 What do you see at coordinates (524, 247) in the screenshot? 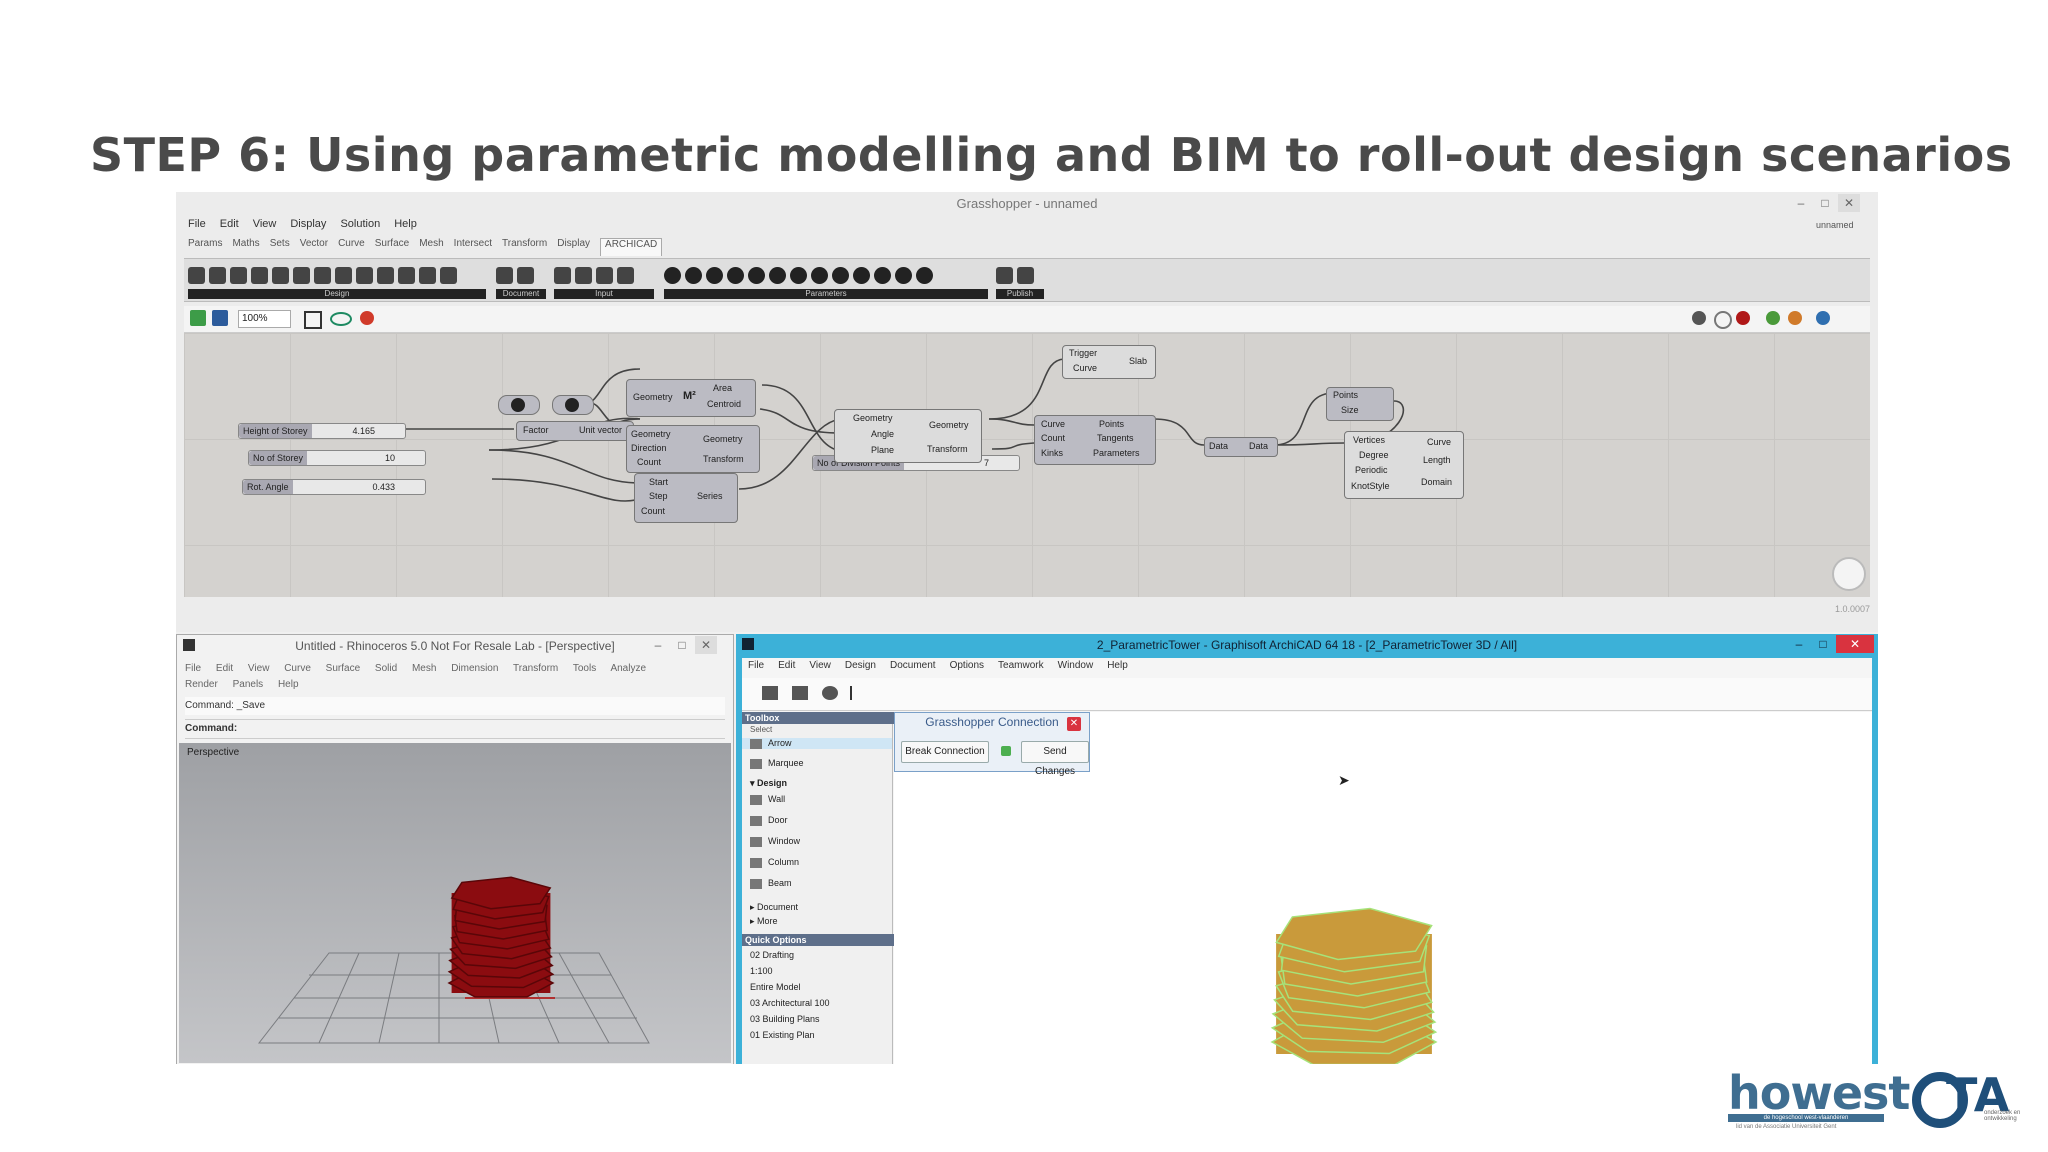
I see `tab-transform: Transform` at bounding box center [524, 247].